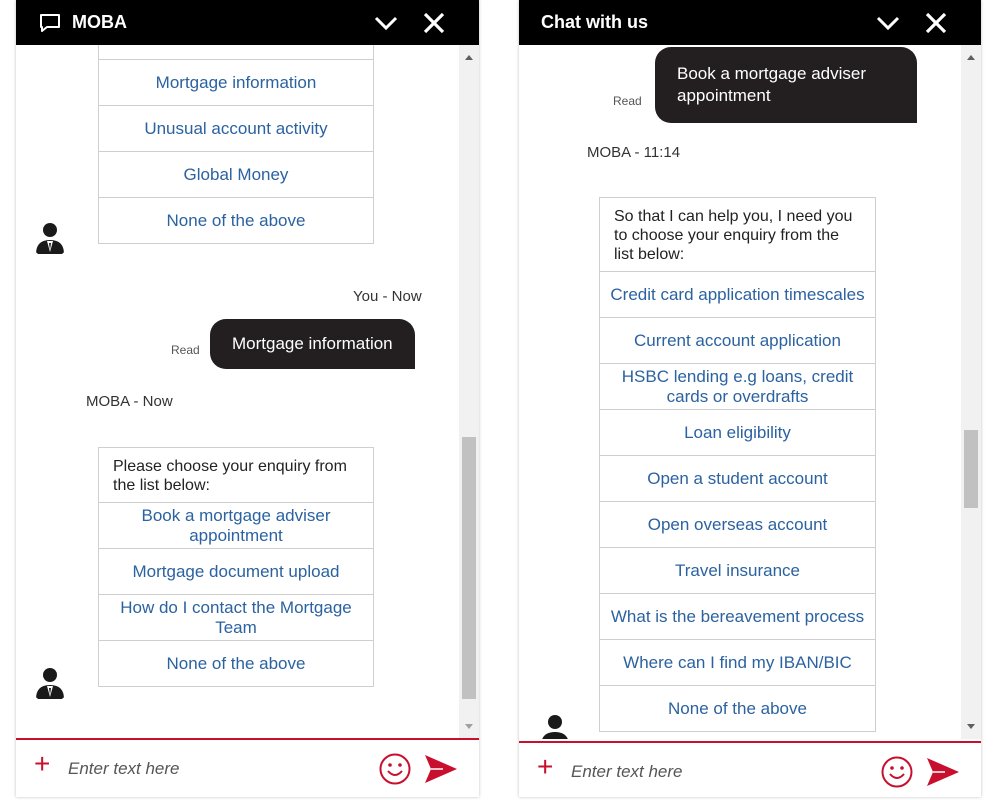  What do you see at coordinates (236, 572) in the screenshot?
I see `option-mortgage-document-upload: Mortgage document upload` at bounding box center [236, 572].